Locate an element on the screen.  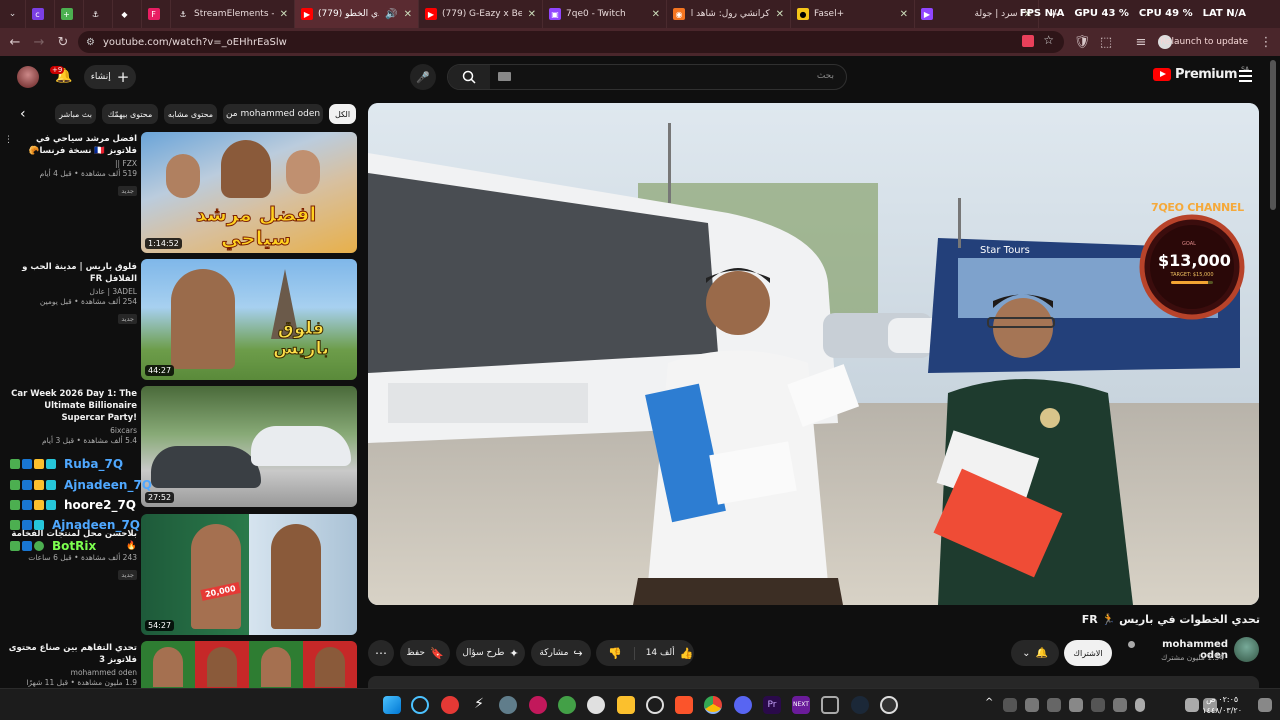
address-bar: ⚙ youtube.com/watch?v=_oEHhrEaSlw ☆ is located at coordinates (571, 42).